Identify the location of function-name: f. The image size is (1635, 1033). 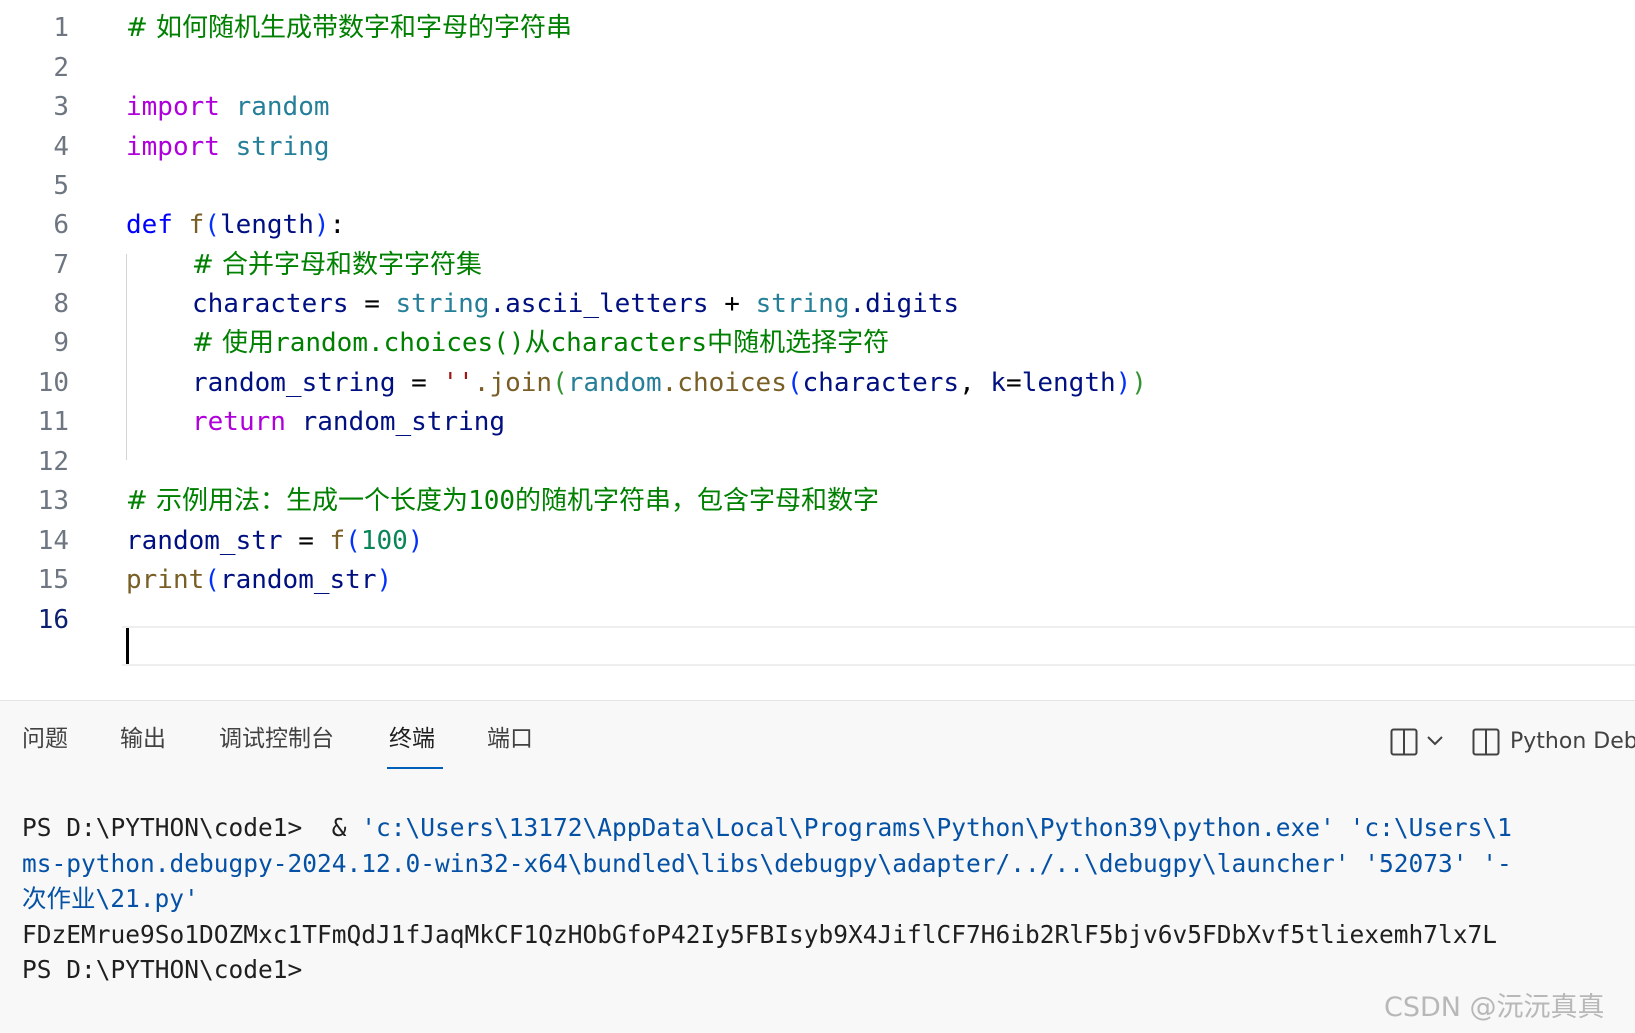
(337, 541).